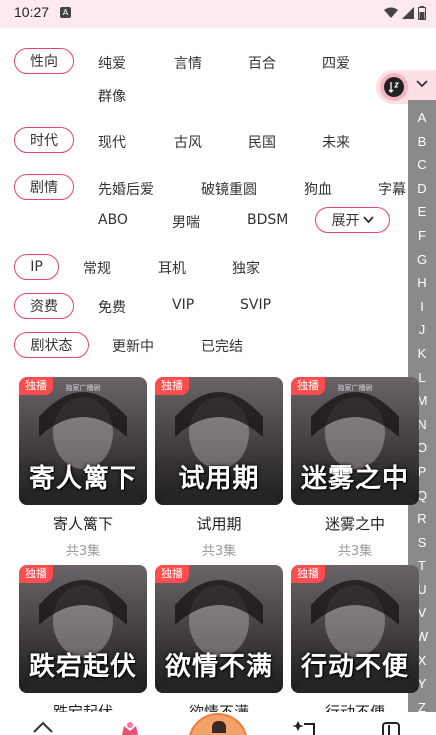 This screenshot has width=436, height=735. What do you see at coordinates (421, 189) in the screenshot?
I see `alphabet-letter: D` at bounding box center [421, 189].